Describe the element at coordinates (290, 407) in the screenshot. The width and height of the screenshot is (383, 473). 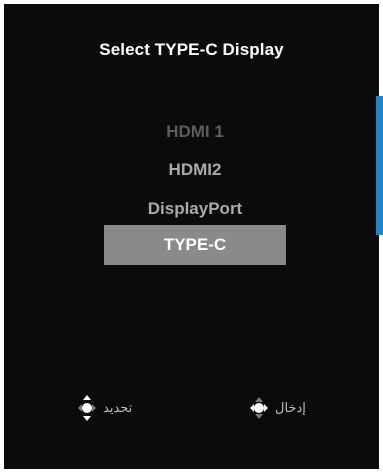
I see `hint-enter-label: إدخال` at that location.